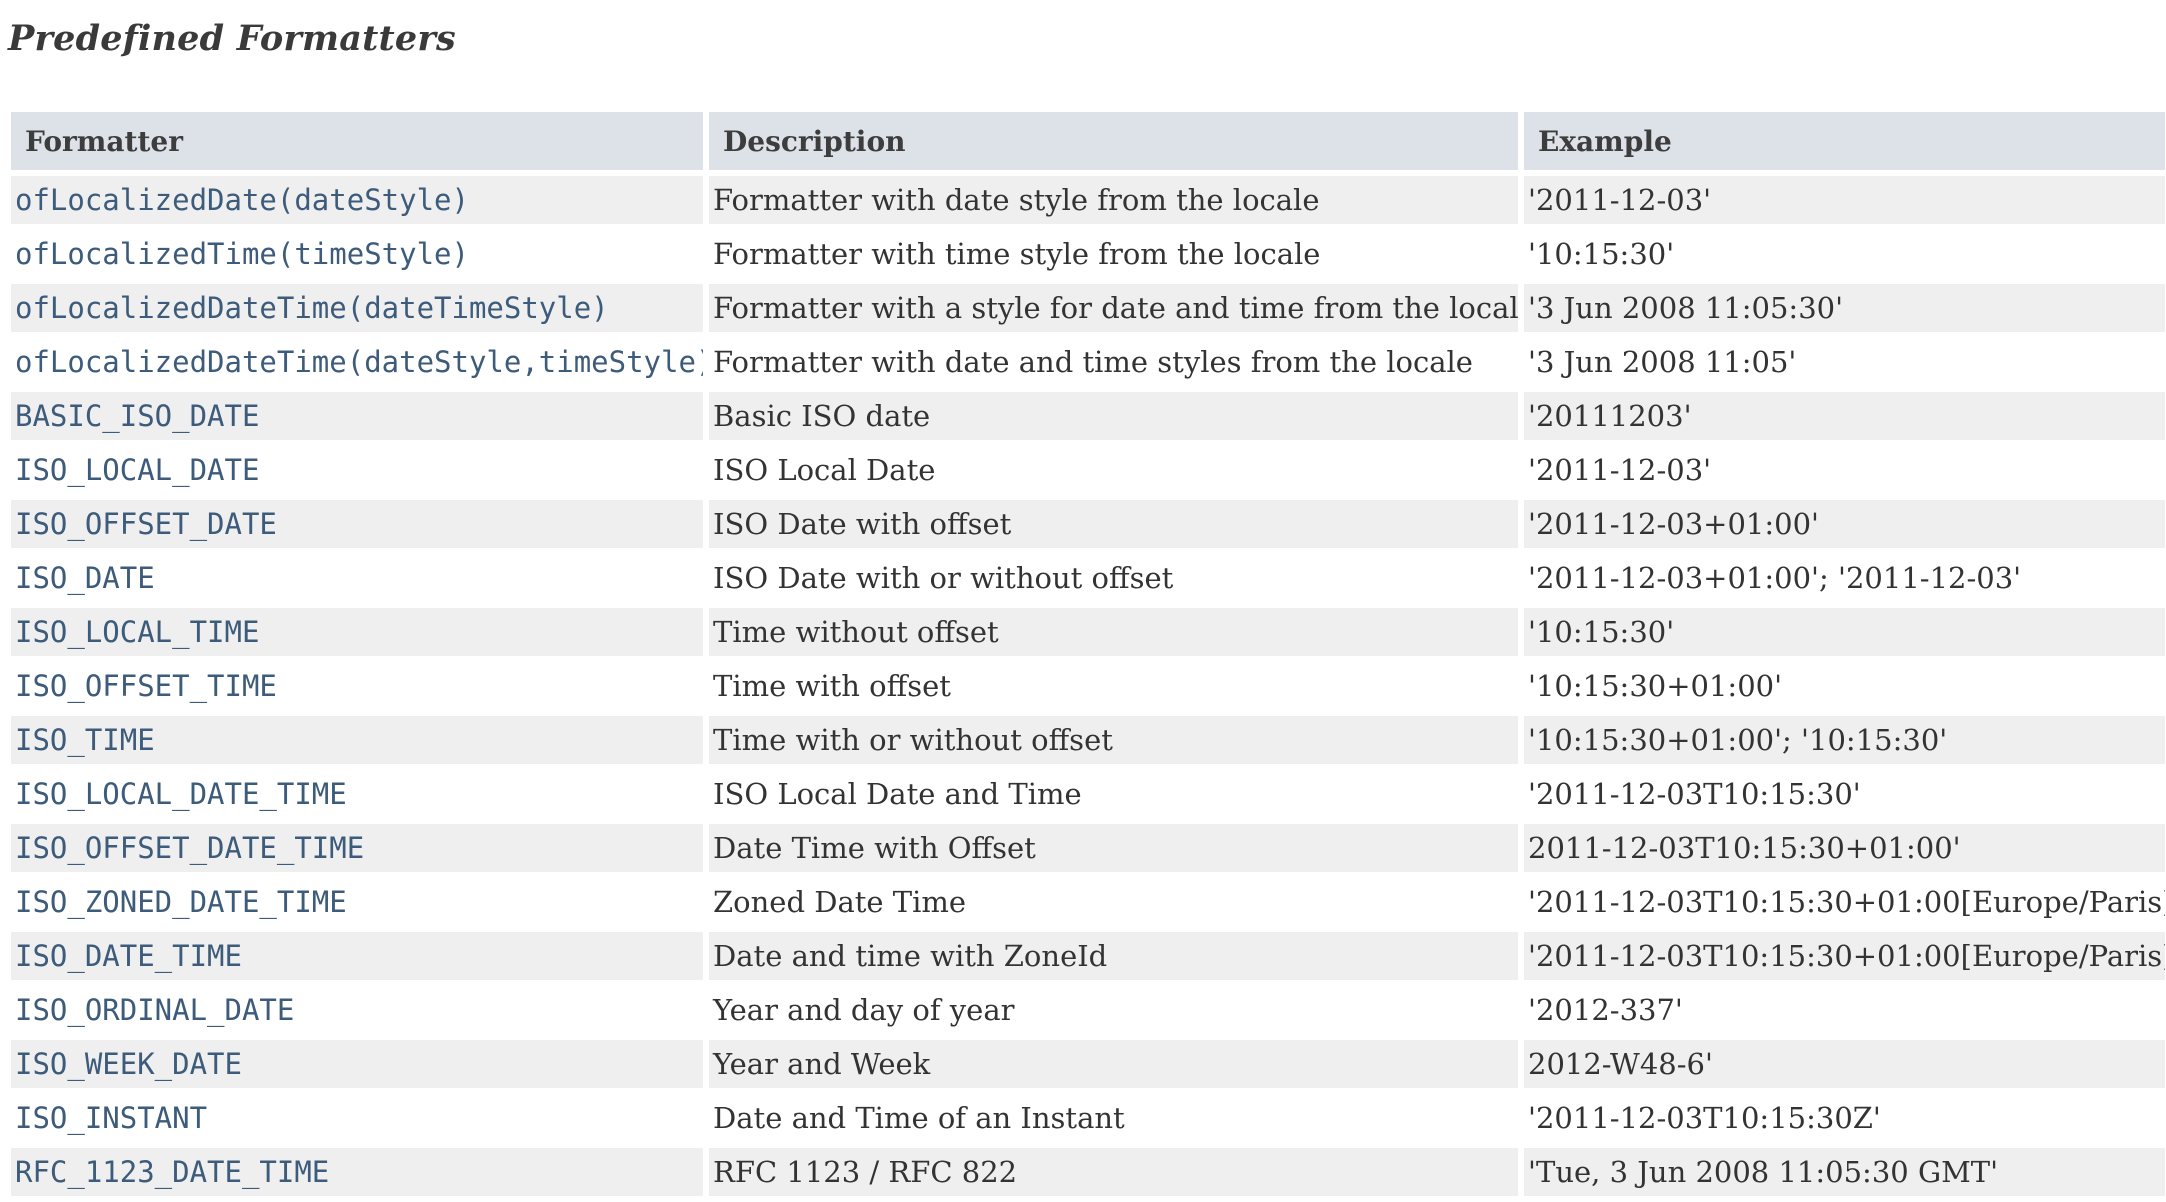  Describe the element at coordinates (1844, 1010) in the screenshot. I see `example-cell: '2012-337'` at that location.